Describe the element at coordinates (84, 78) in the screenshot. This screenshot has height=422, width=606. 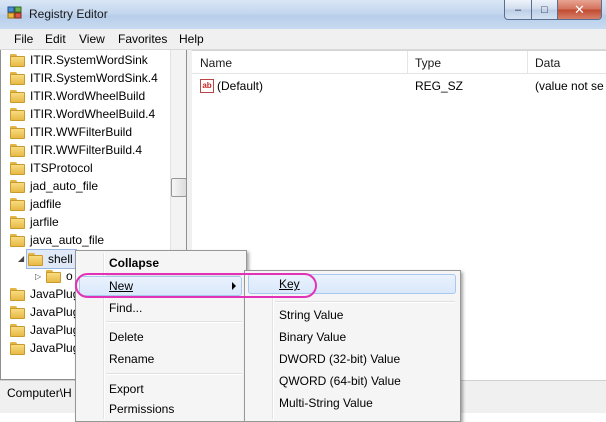
I see `tree-item: ITIR.SystemWordSink.4` at that location.